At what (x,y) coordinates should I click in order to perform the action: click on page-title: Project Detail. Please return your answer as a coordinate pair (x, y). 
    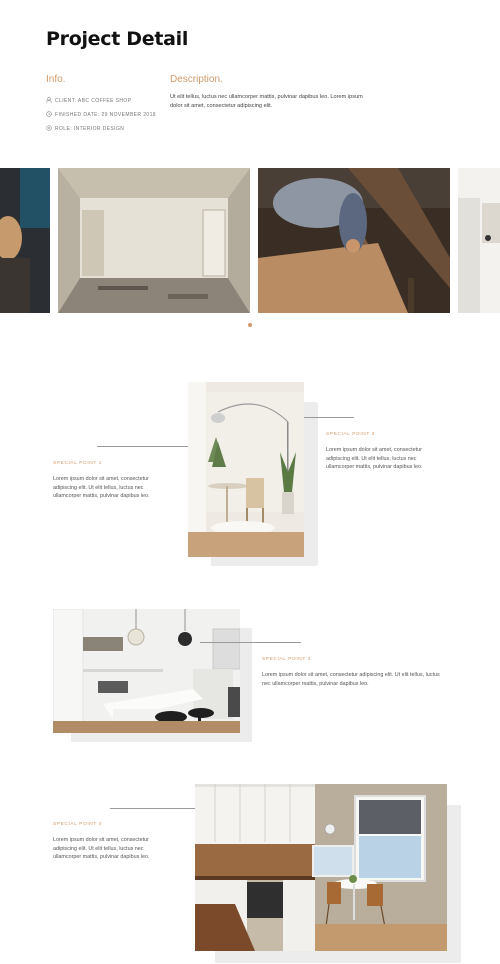
    Looking at the image, I should click on (117, 39).